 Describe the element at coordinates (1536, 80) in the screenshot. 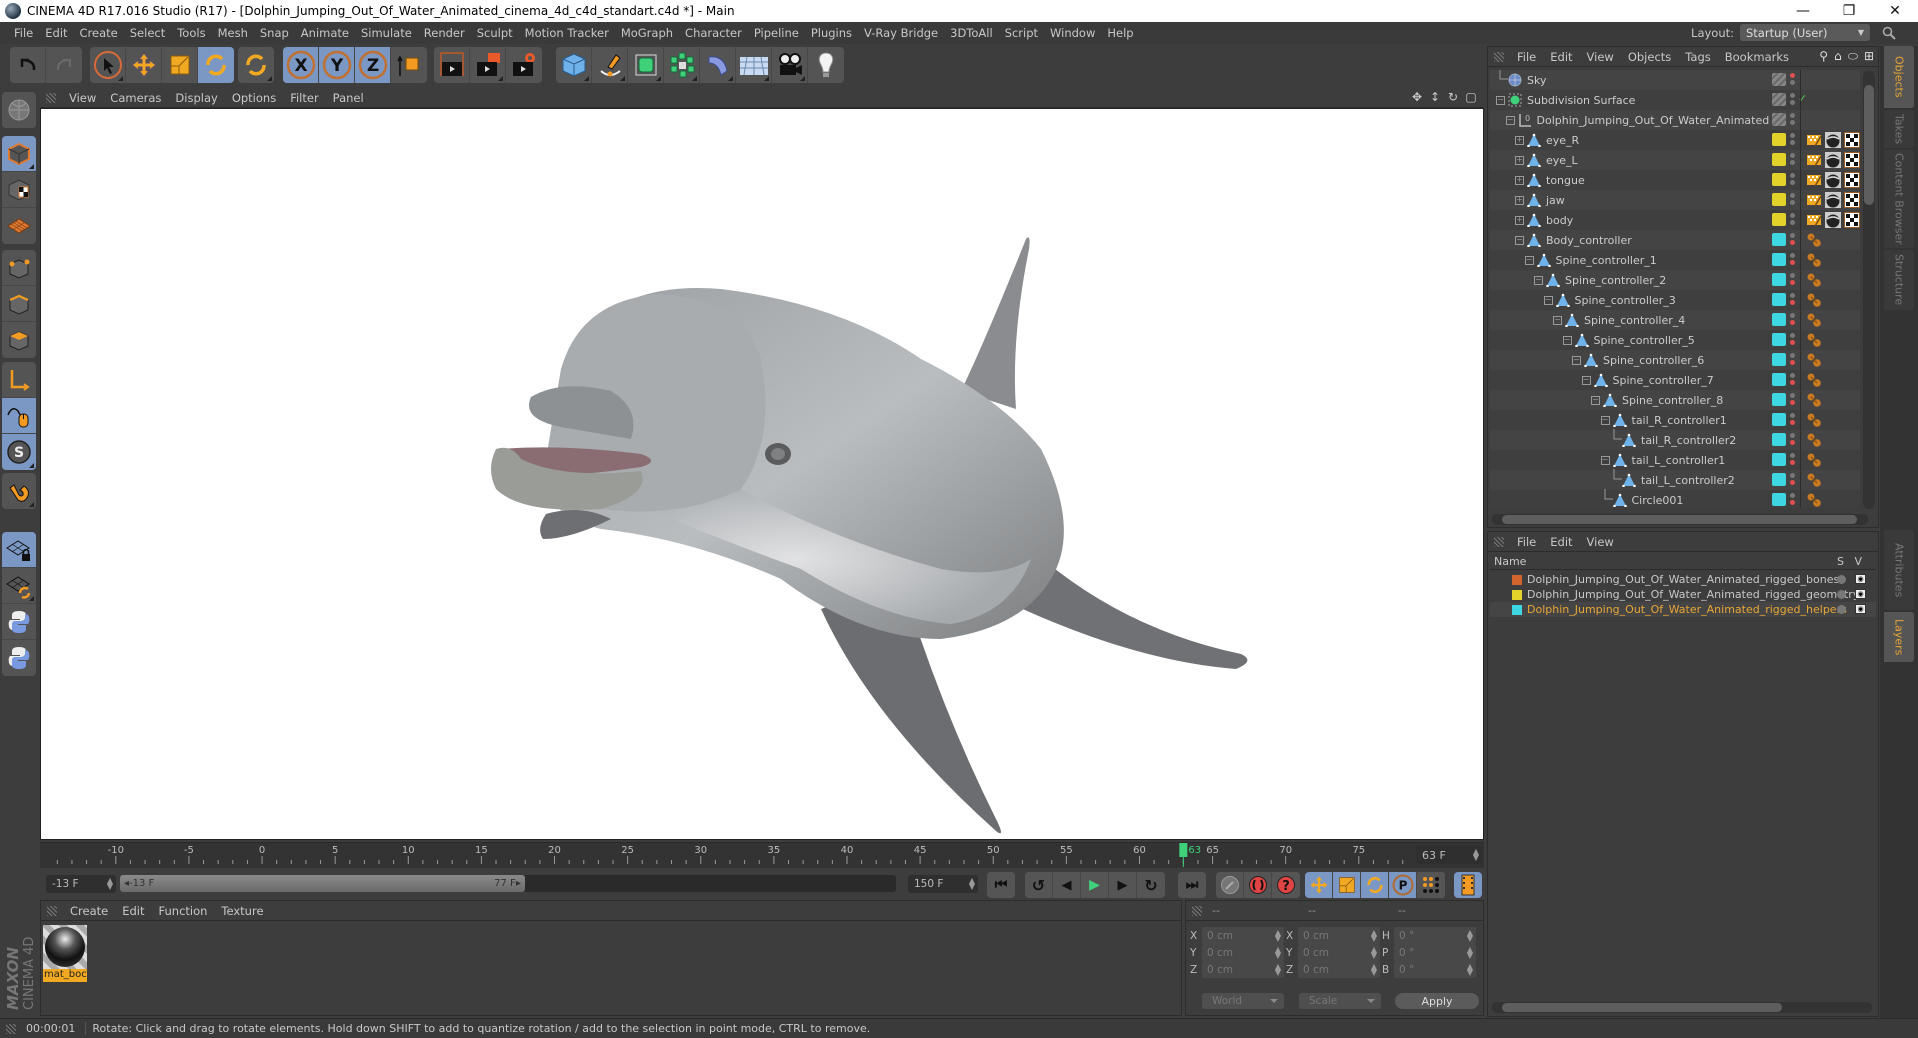

I see `object-name: Sky` at that location.